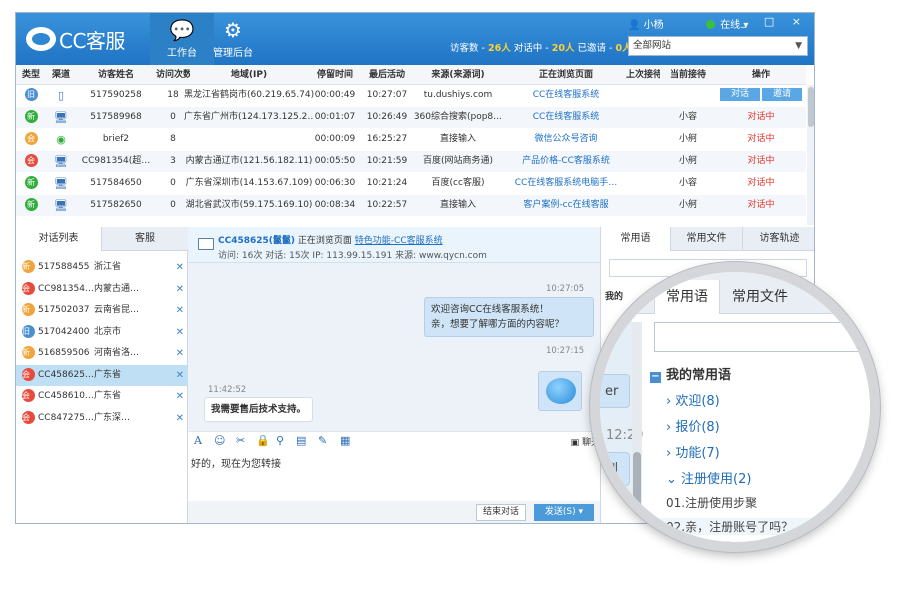  I want to click on phrase-category-register: ⌄ 注册使用(2), so click(708, 477).